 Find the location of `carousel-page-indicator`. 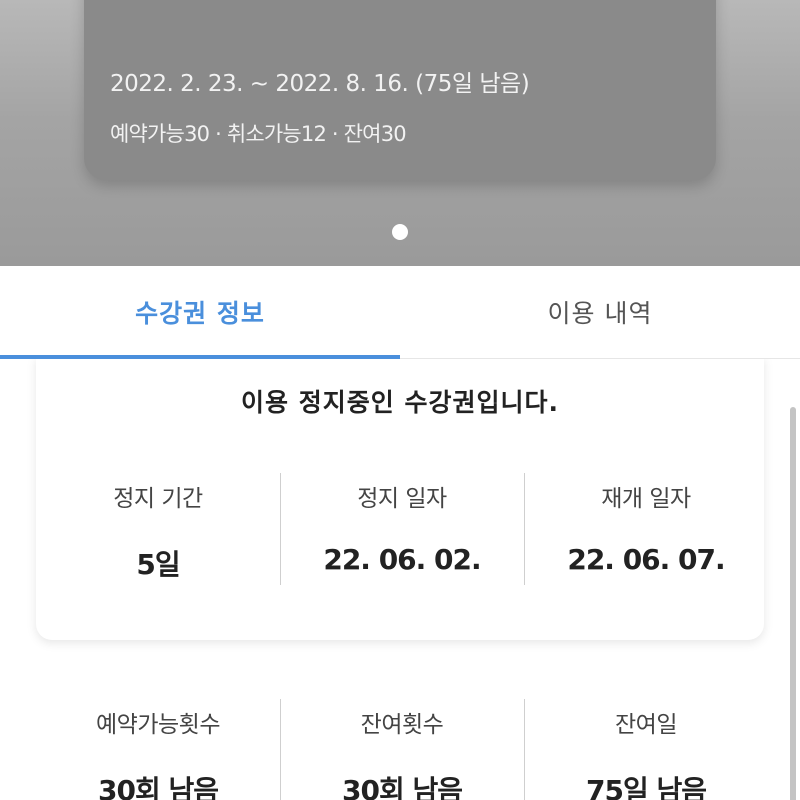

carousel-page-indicator is located at coordinates (400, 232).